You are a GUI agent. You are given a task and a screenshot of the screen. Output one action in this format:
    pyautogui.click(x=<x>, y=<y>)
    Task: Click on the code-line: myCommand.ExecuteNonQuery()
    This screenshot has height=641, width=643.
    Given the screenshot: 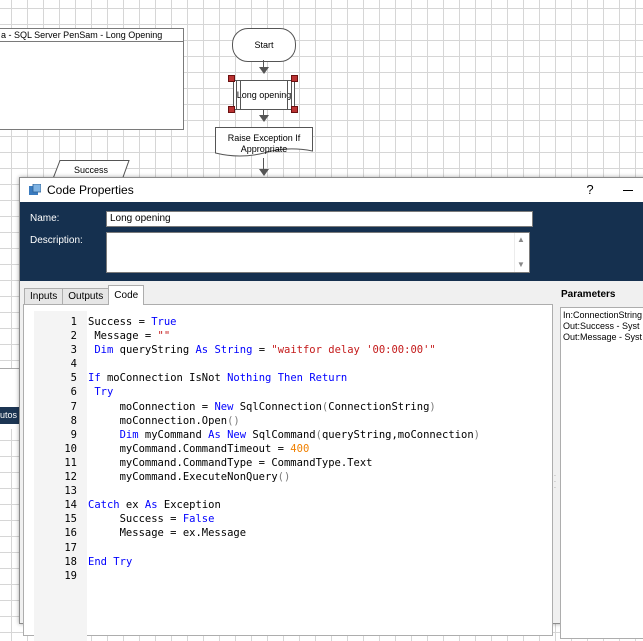 What is the action you would take?
    pyautogui.click(x=284, y=477)
    